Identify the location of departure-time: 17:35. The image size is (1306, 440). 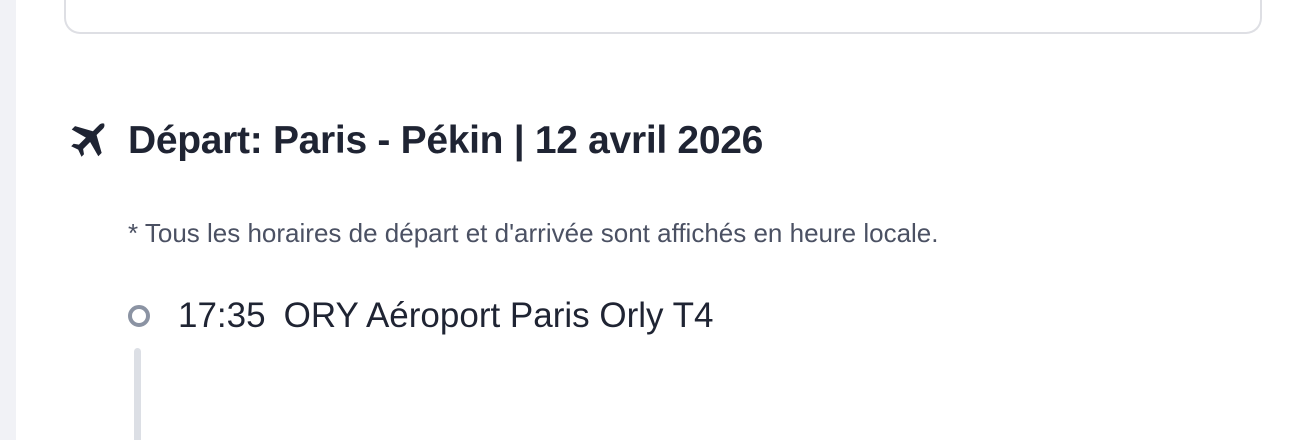
(222, 315).